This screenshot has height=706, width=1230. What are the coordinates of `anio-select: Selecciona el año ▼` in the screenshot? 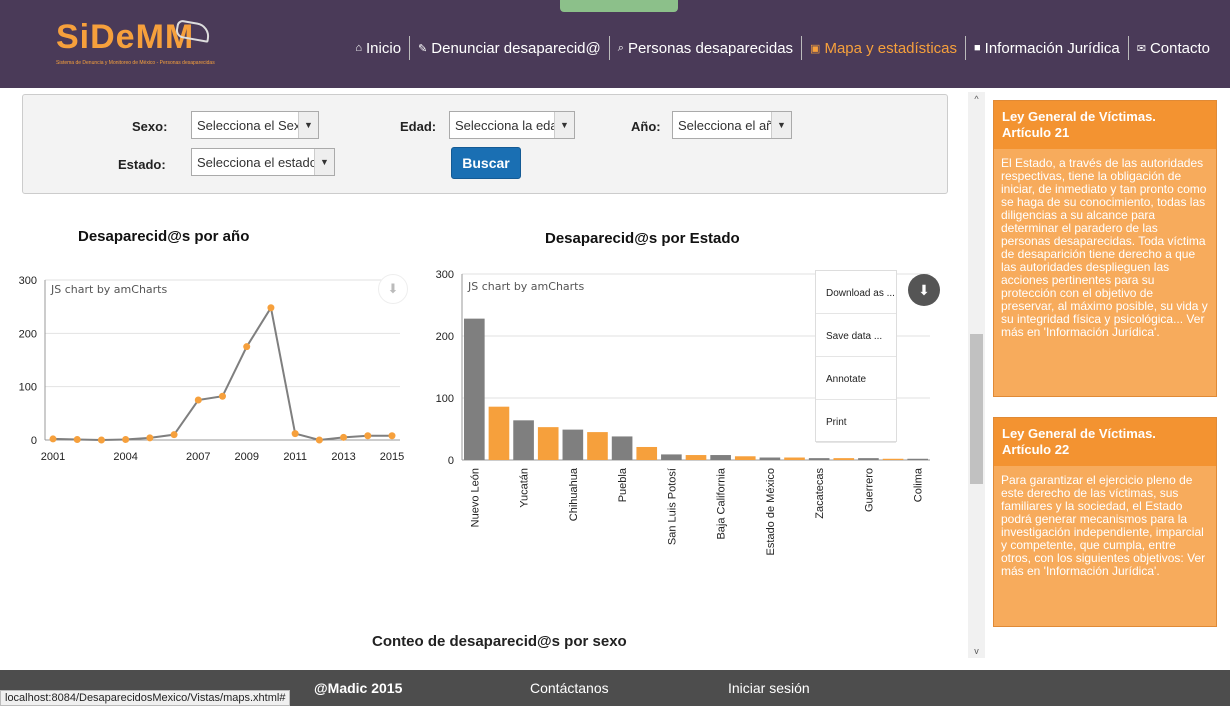 It's located at (732, 125).